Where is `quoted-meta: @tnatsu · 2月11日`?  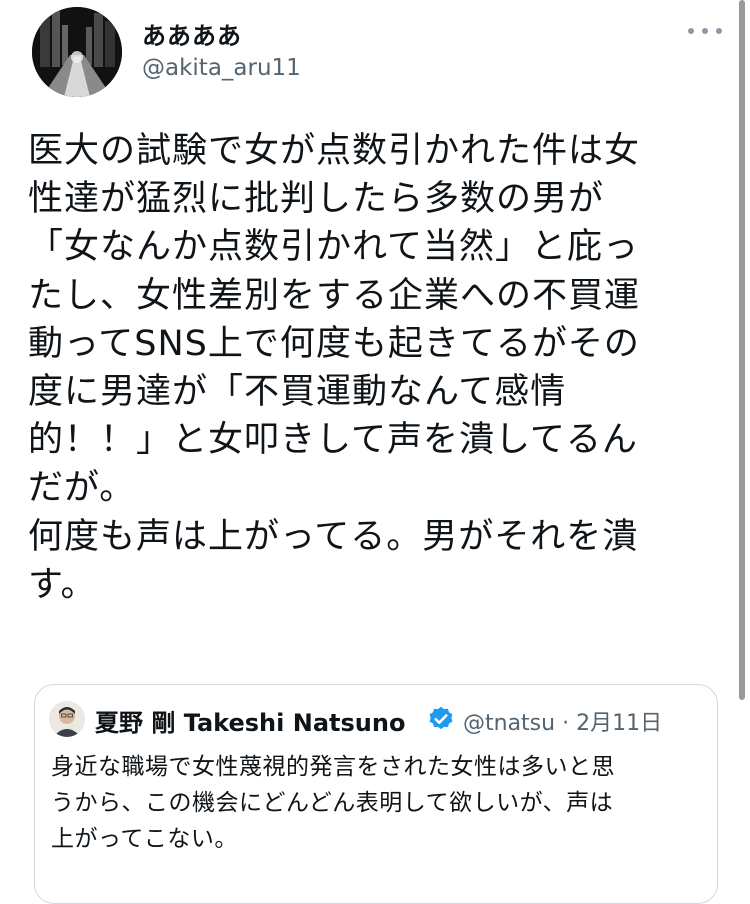 quoted-meta: @tnatsu · 2月11日 is located at coordinates (562, 721).